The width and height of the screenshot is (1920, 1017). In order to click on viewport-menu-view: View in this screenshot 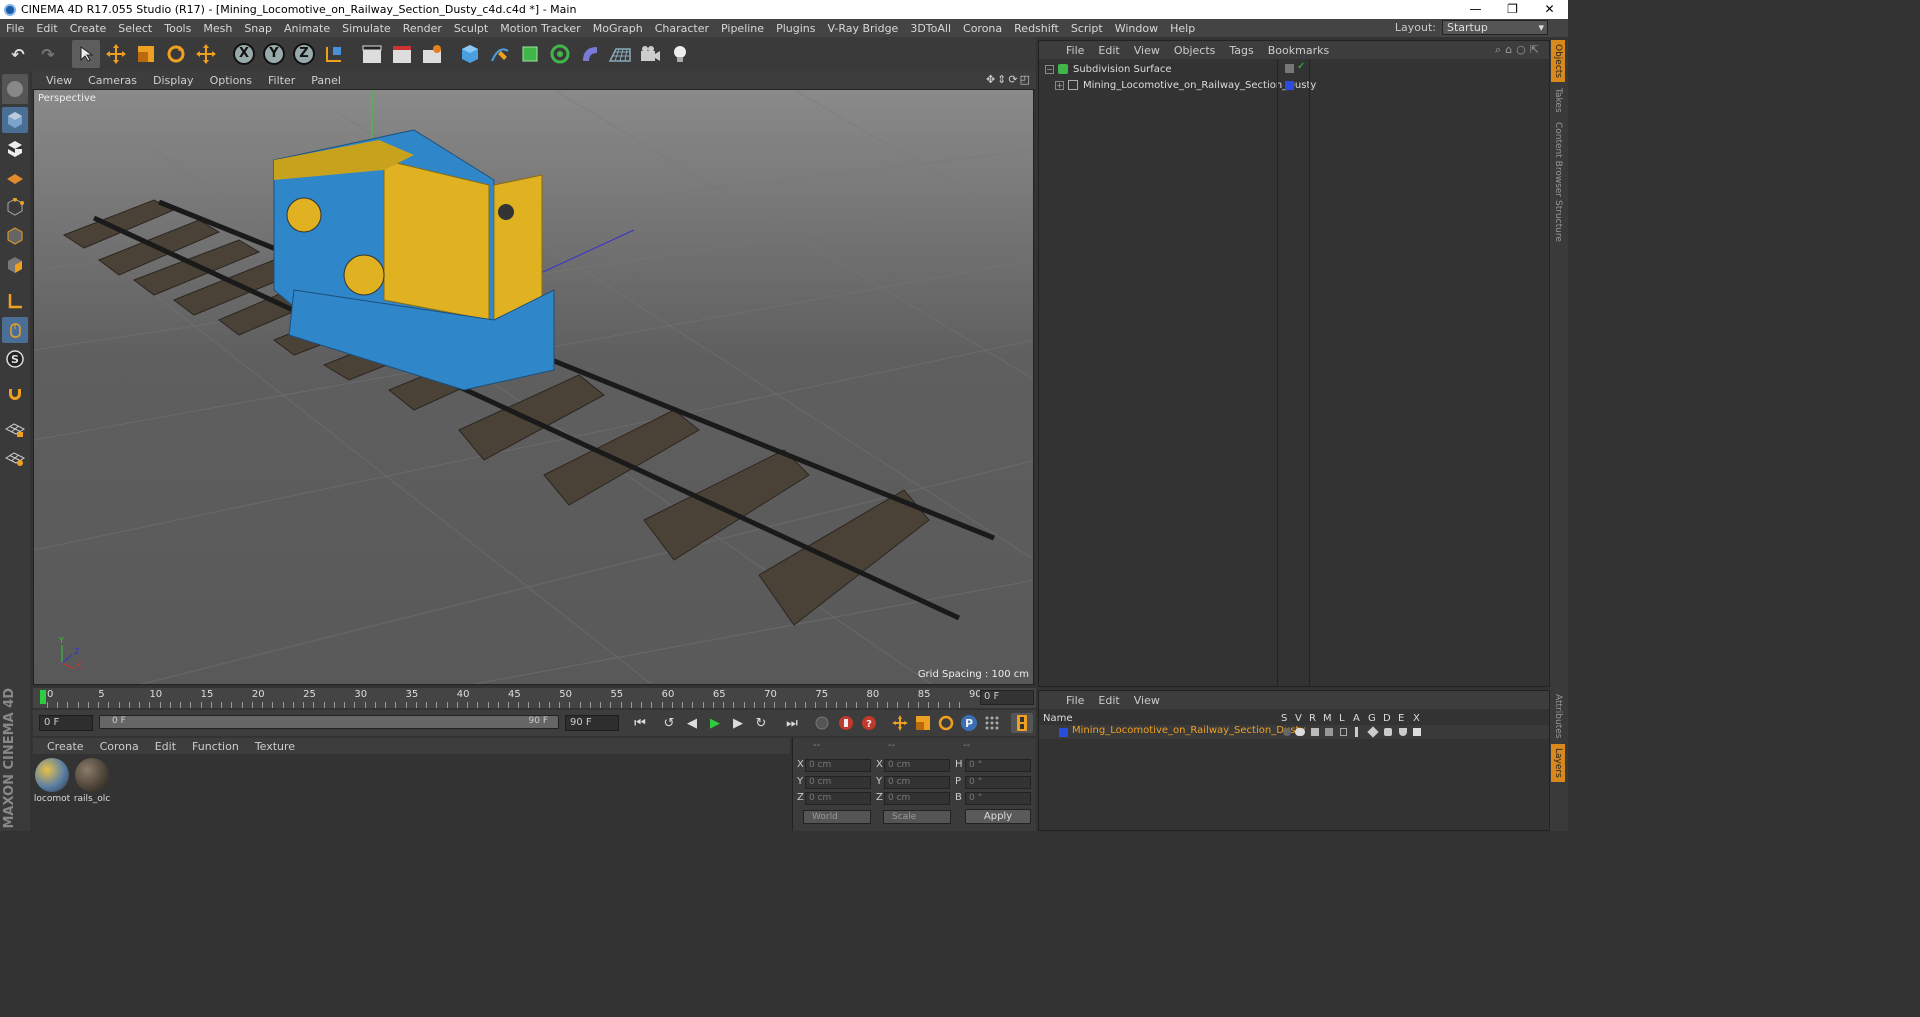, I will do `click(59, 80)`.